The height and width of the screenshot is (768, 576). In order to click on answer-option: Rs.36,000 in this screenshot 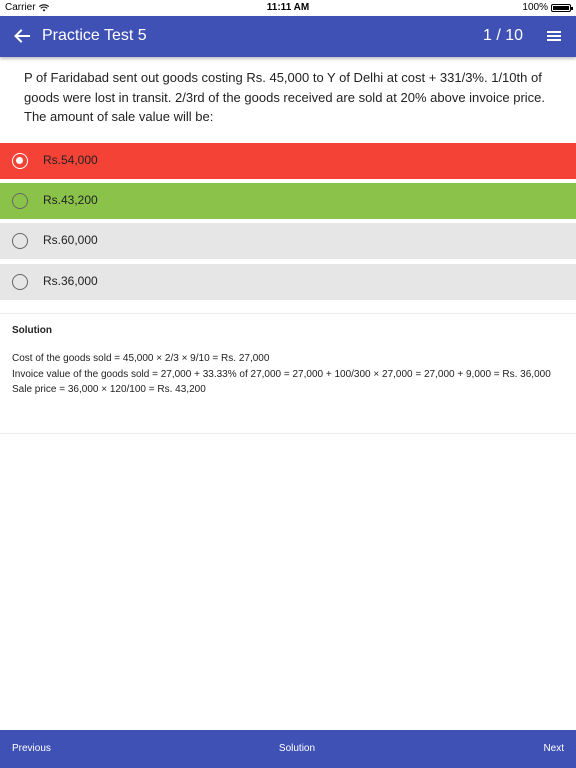, I will do `click(288, 282)`.